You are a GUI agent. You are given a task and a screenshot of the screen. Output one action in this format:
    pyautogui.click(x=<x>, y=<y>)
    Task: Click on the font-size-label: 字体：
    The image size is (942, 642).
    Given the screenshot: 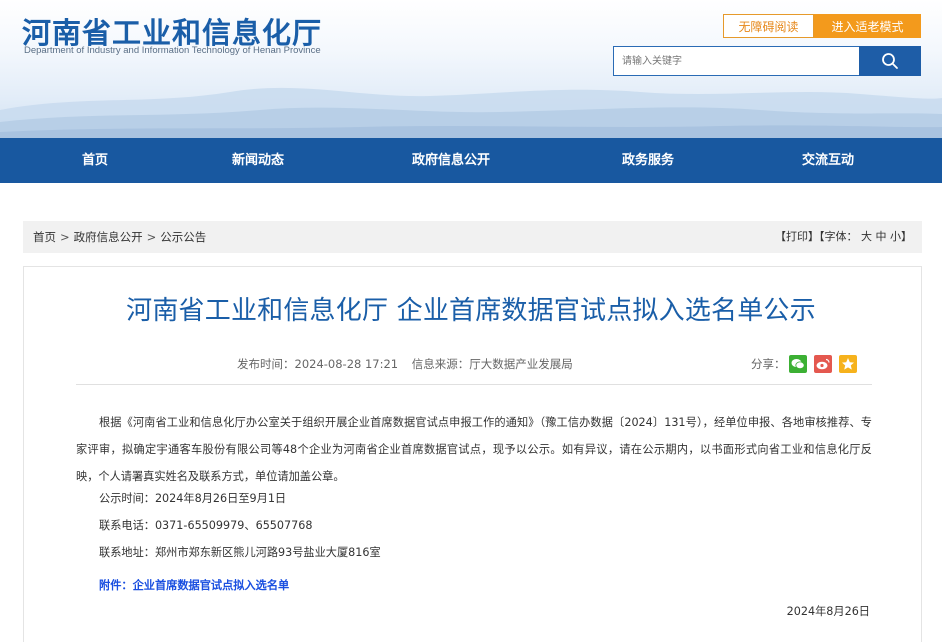 What is the action you would take?
    pyautogui.click(x=841, y=236)
    